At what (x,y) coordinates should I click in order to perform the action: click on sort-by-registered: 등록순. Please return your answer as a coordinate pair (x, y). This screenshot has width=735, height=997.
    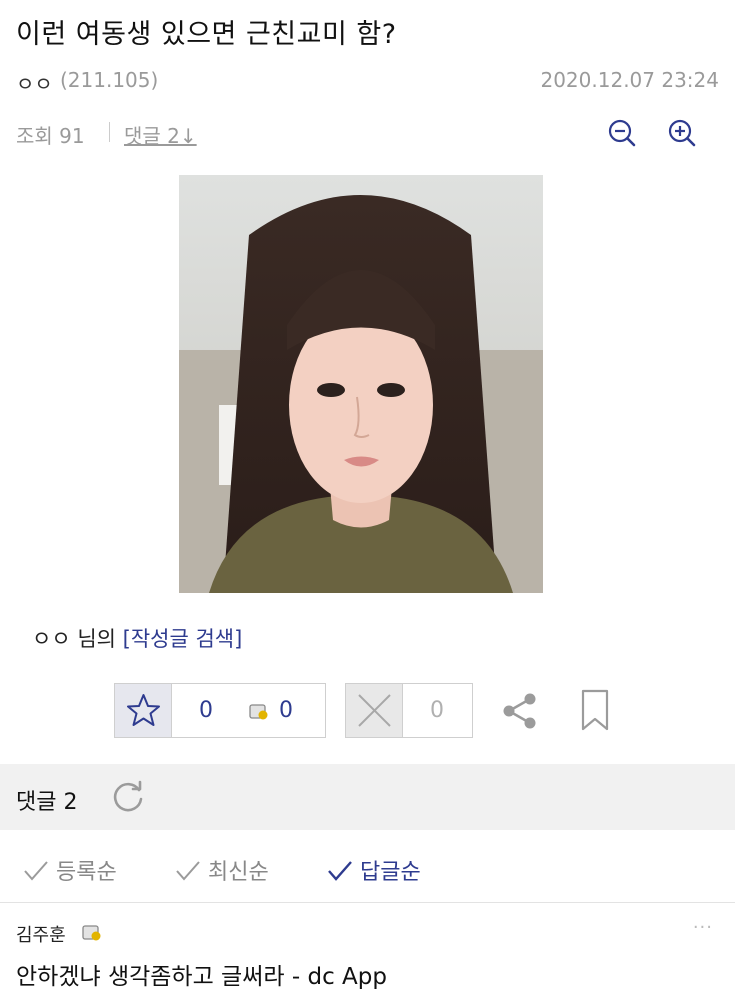
    Looking at the image, I should click on (69, 870).